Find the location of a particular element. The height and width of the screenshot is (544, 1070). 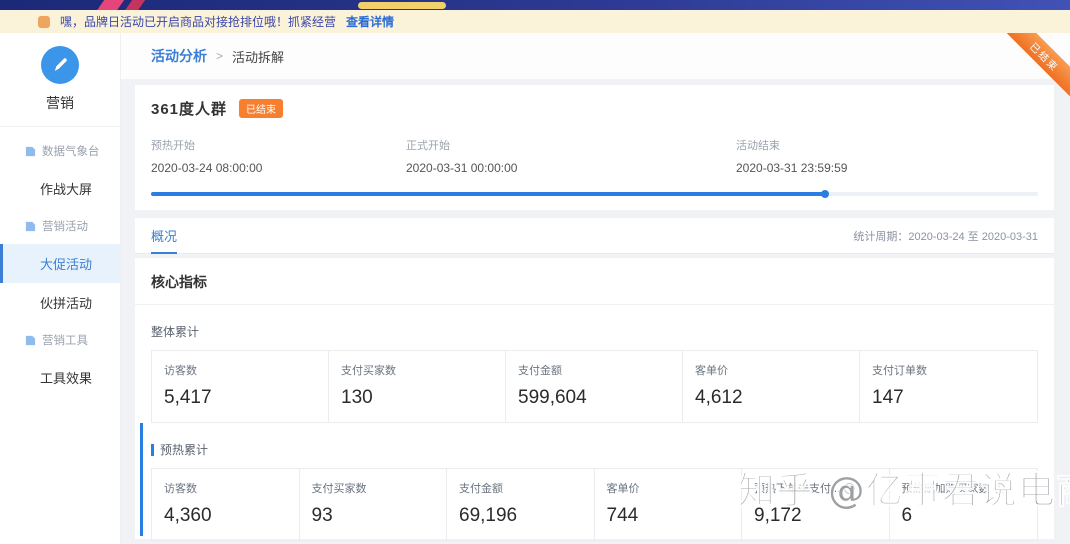

metric-value: 5,417 is located at coordinates (188, 397).